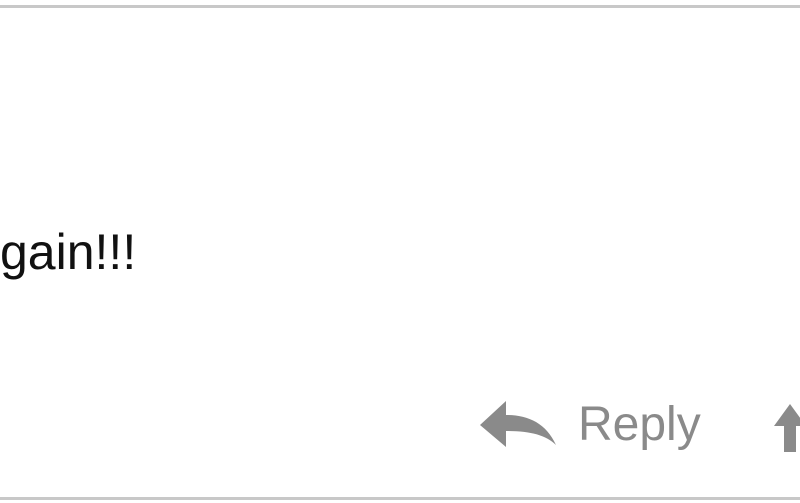 The width and height of the screenshot is (800, 503). What do you see at coordinates (68, 252) in the screenshot?
I see `comment-text: gain!!!` at bounding box center [68, 252].